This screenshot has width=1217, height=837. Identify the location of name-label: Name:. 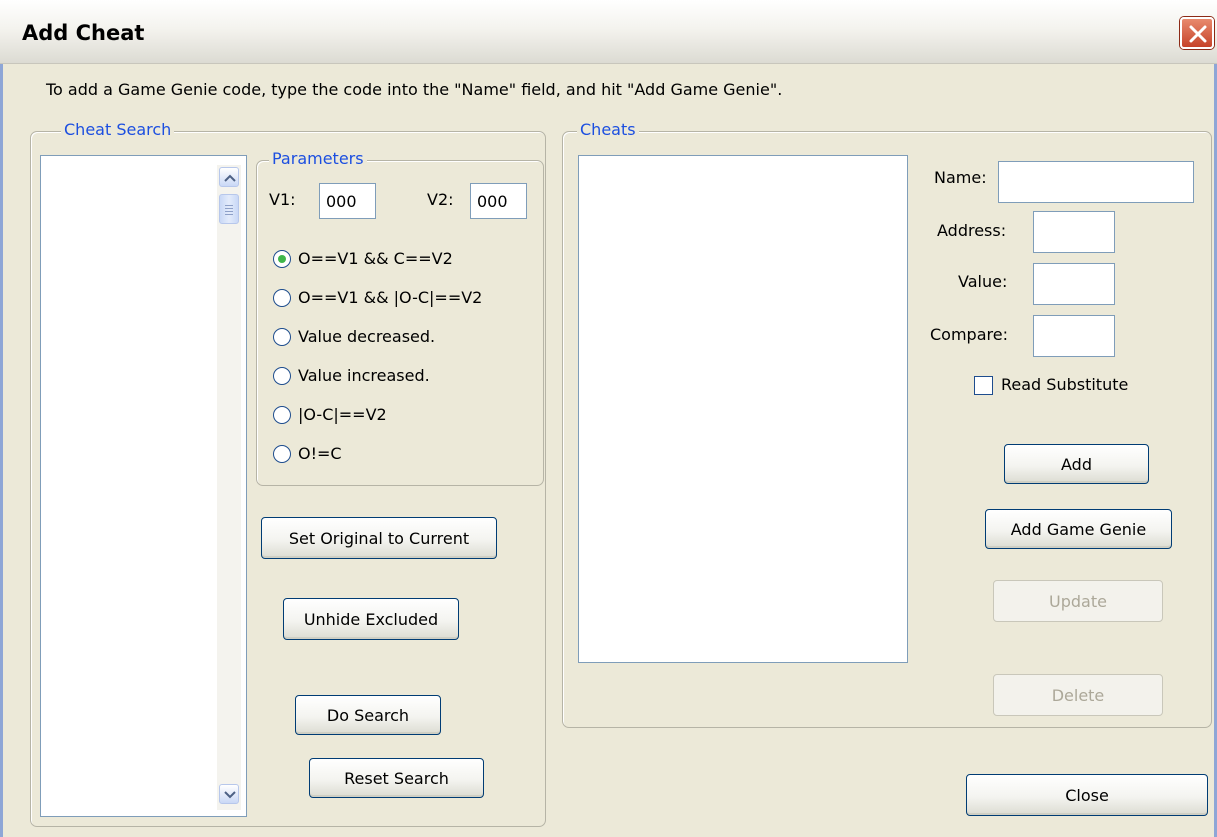
(960, 177).